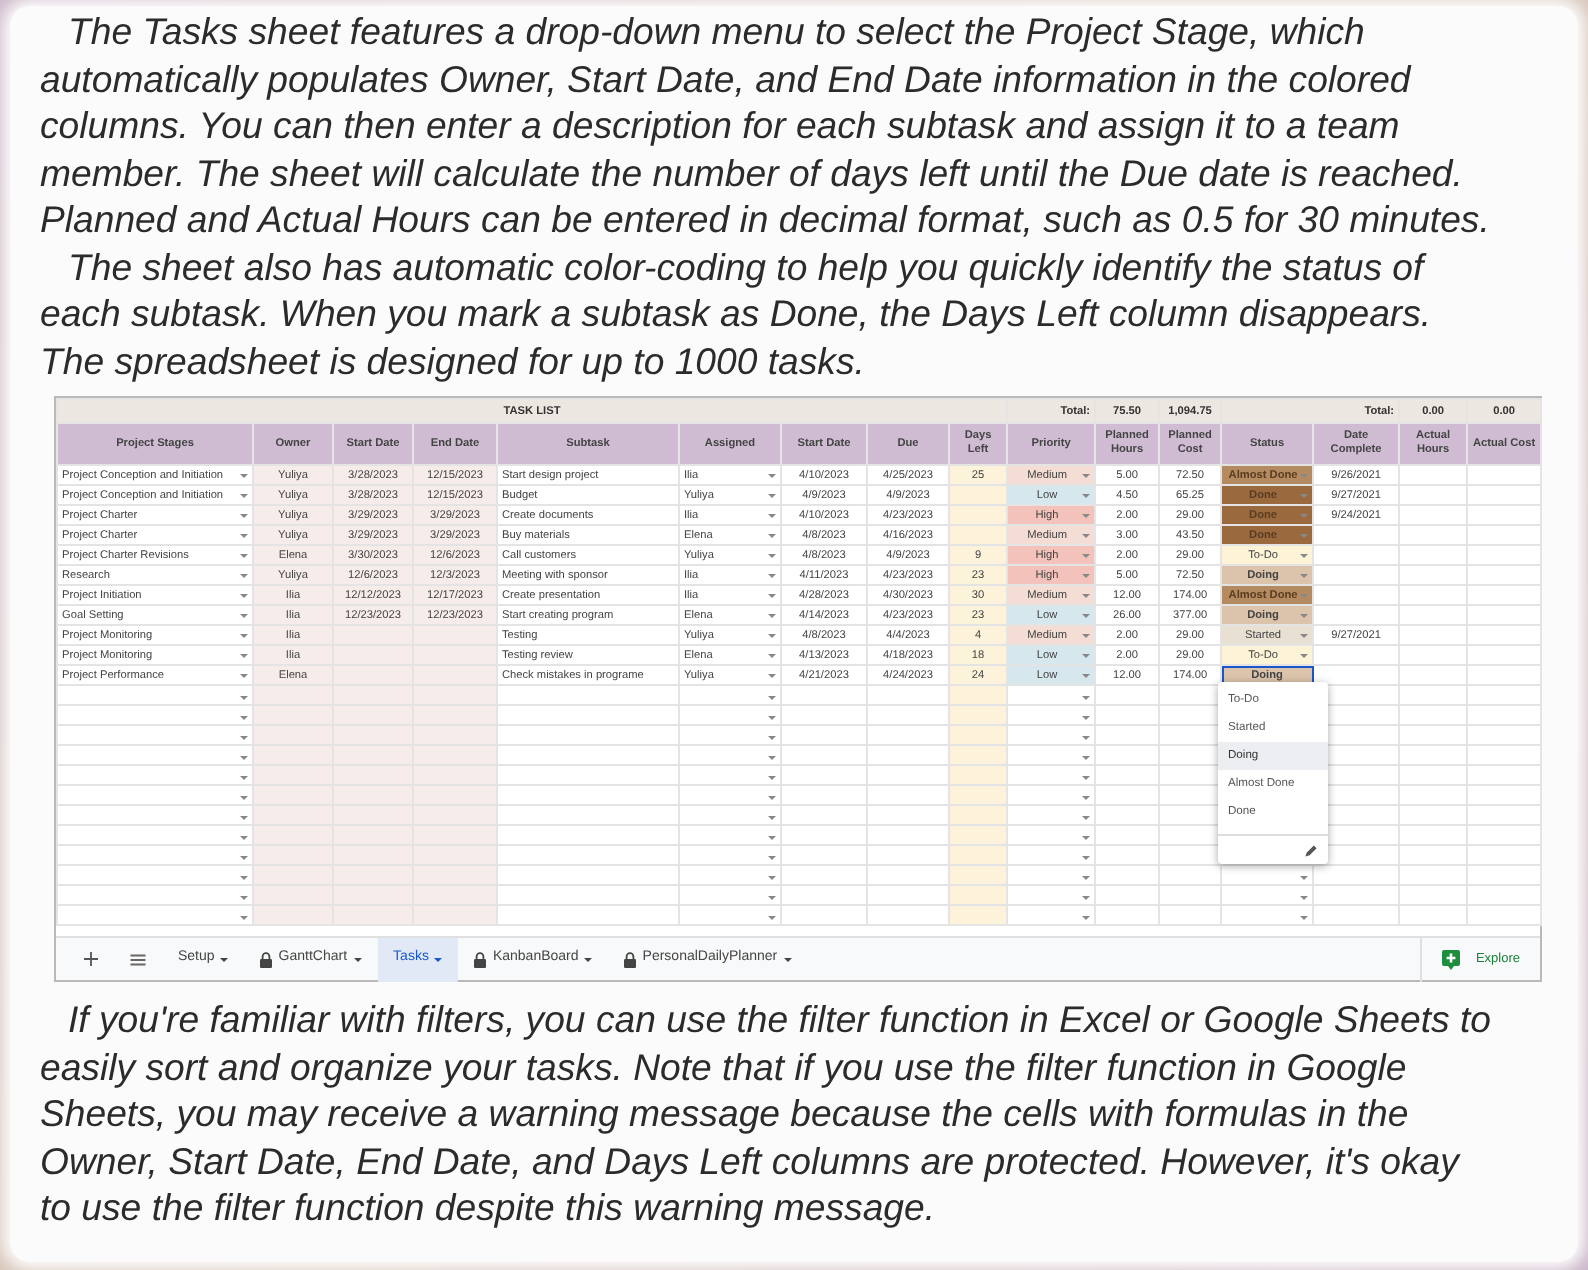 The image size is (1588, 1270). I want to click on menu-icon, so click(138, 959).